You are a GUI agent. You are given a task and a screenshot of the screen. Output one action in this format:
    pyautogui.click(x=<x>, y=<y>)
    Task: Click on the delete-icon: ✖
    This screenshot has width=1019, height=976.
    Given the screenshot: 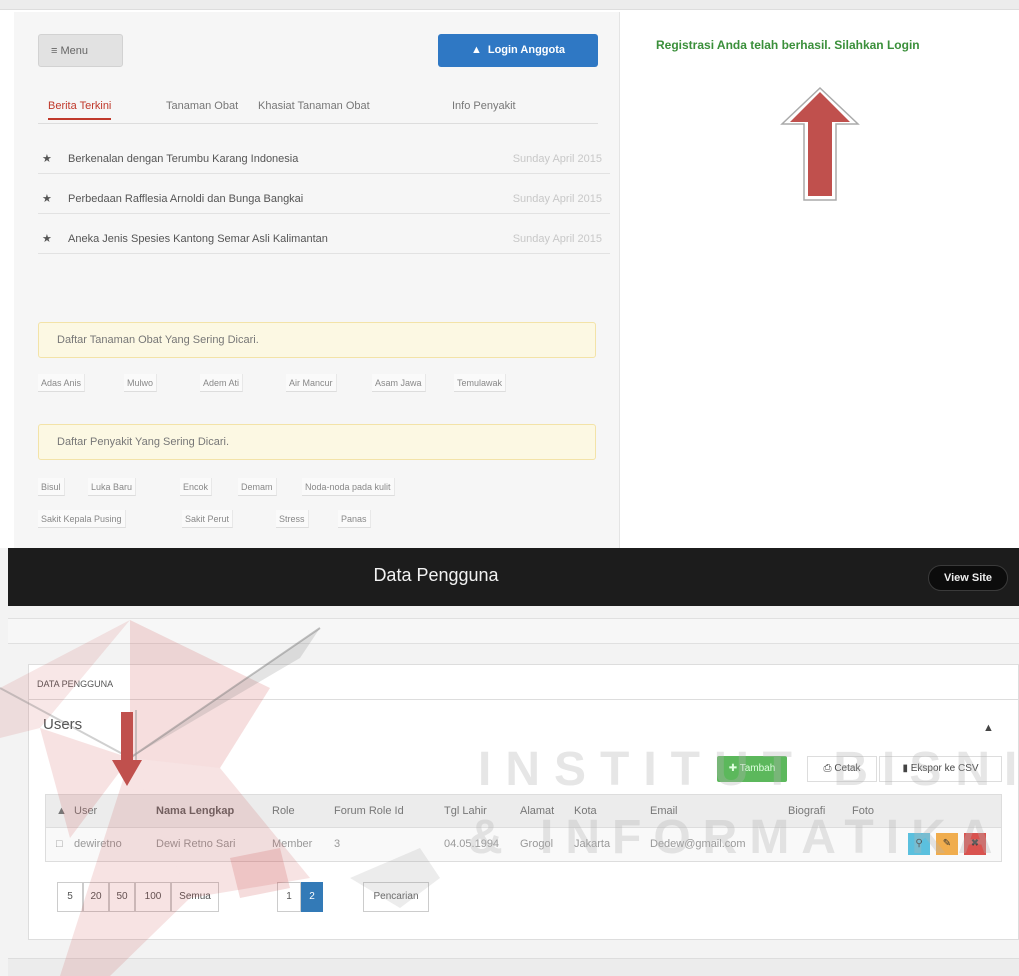 What is the action you would take?
    pyautogui.click(x=975, y=844)
    